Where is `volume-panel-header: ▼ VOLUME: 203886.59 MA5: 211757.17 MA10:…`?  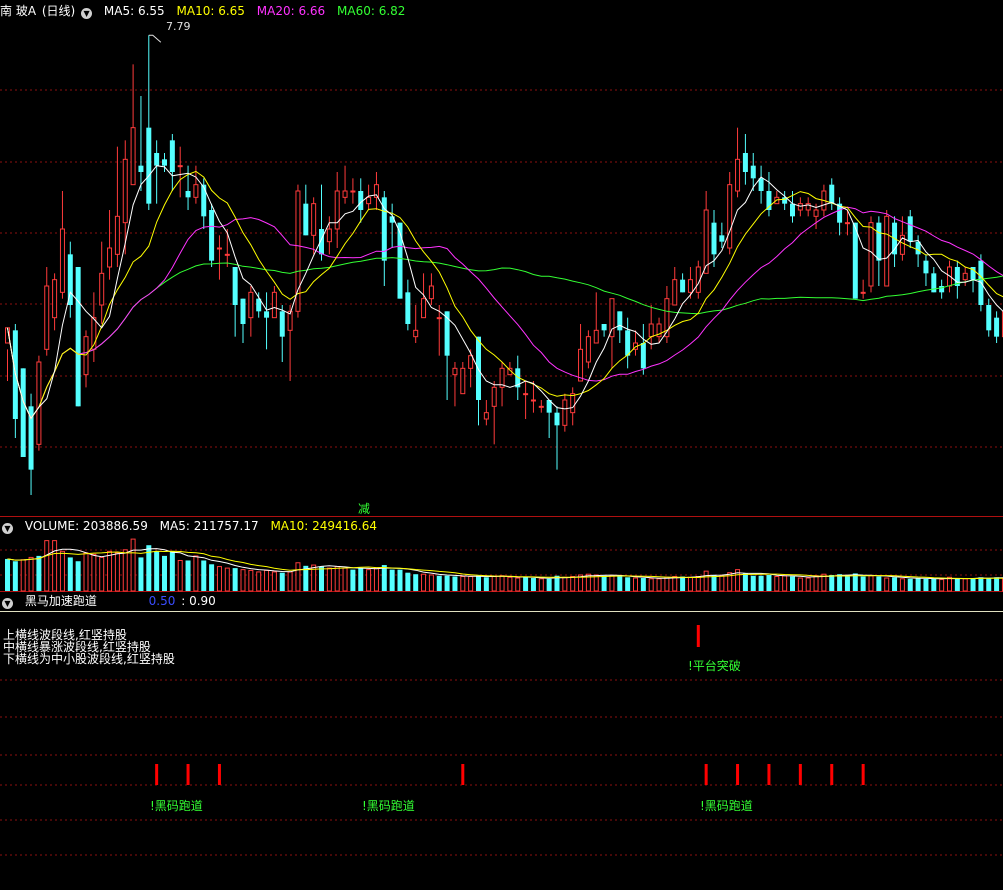 volume-panel-header: ▼ VOLUME: 203886.59 MA5: 211757.17 MA10:… is located at coordinates (192, 526).